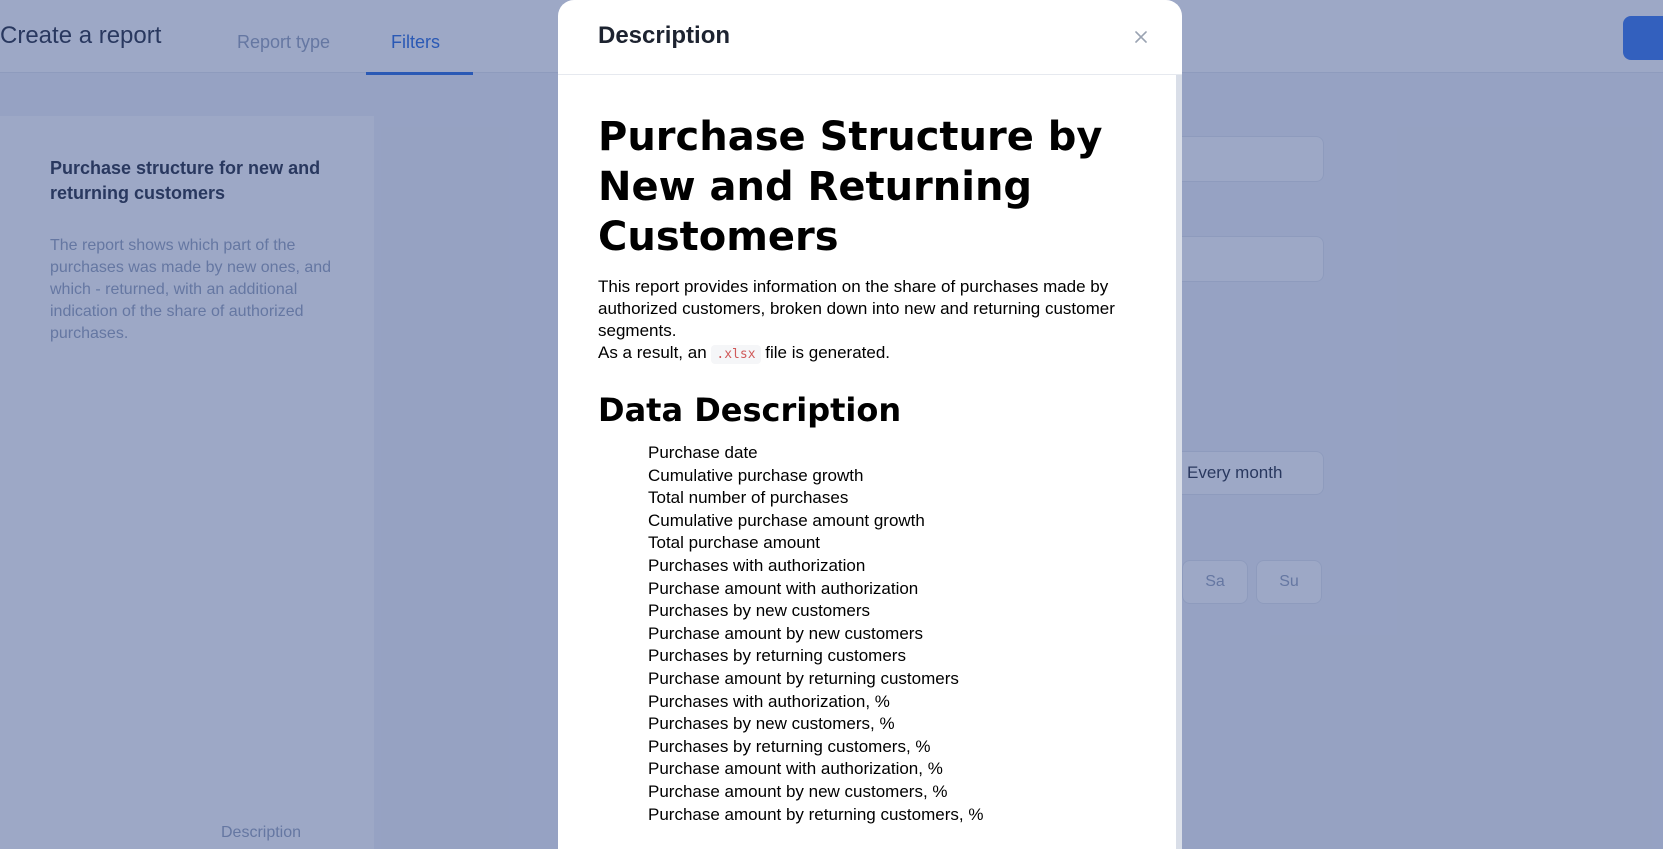 Image resolution: width=1663 pixels, height=849 pixels. I want to click on modal-header: Description, so click(870, 37).